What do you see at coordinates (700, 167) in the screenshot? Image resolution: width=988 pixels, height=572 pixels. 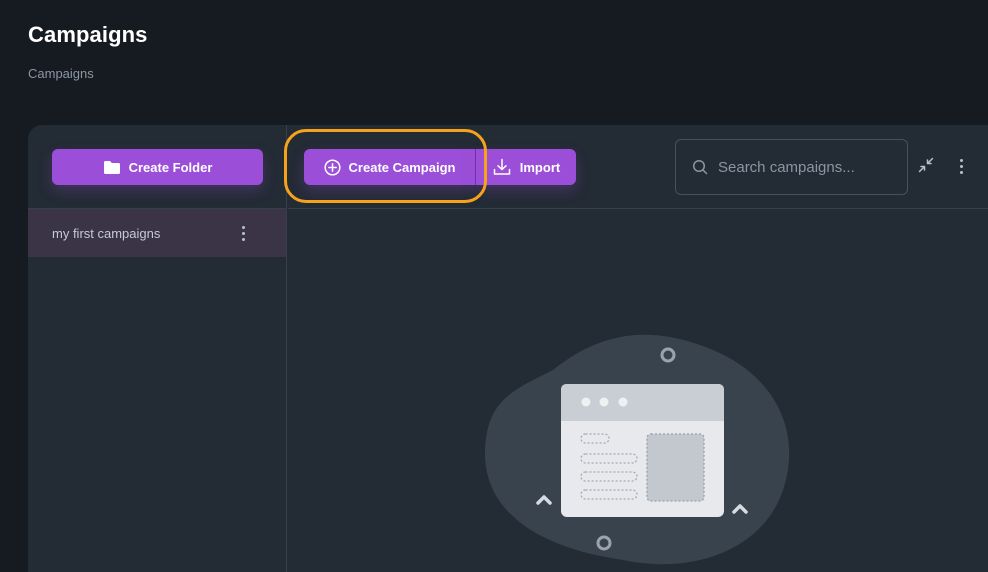 I see `search-icon` at bounding box center [700, 167].